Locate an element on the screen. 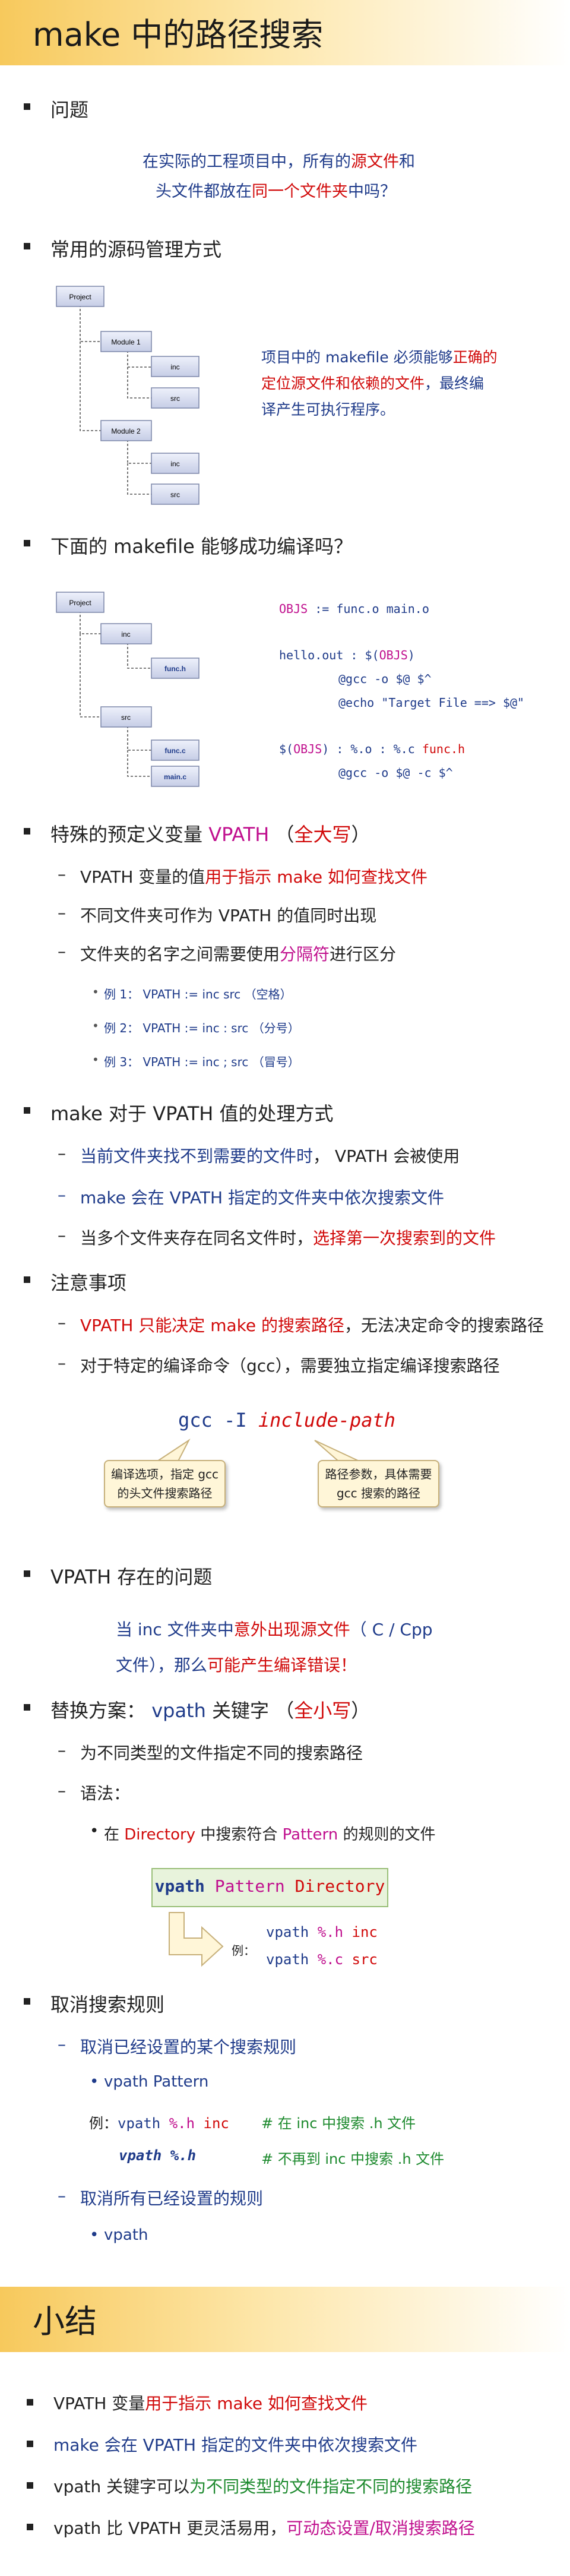  heading-vpath-issue: VPATH 存在的问题 is located at coordinates (117, 1575).